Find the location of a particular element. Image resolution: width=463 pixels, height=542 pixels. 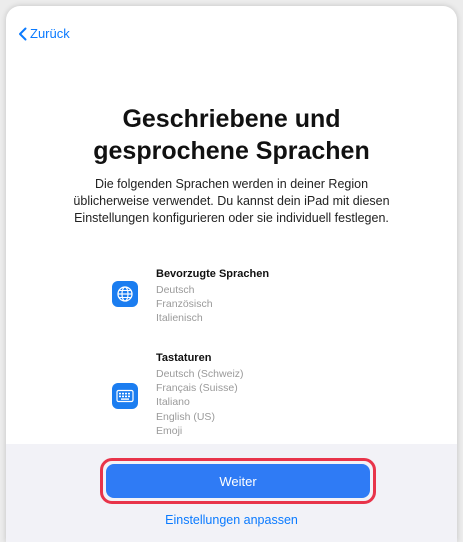

preferred-languages-list: Deutsch Französisch Italienisch is located at coordinates (184, 304).